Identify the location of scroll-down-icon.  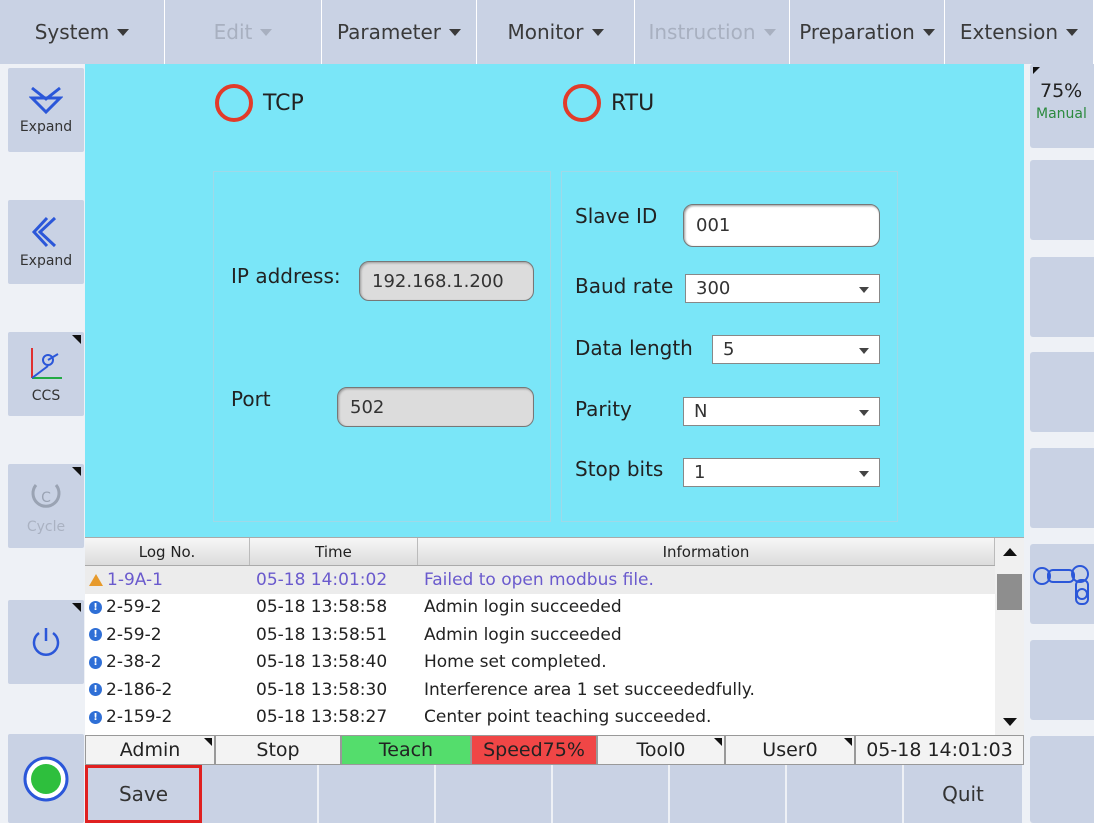
(1010, 722).